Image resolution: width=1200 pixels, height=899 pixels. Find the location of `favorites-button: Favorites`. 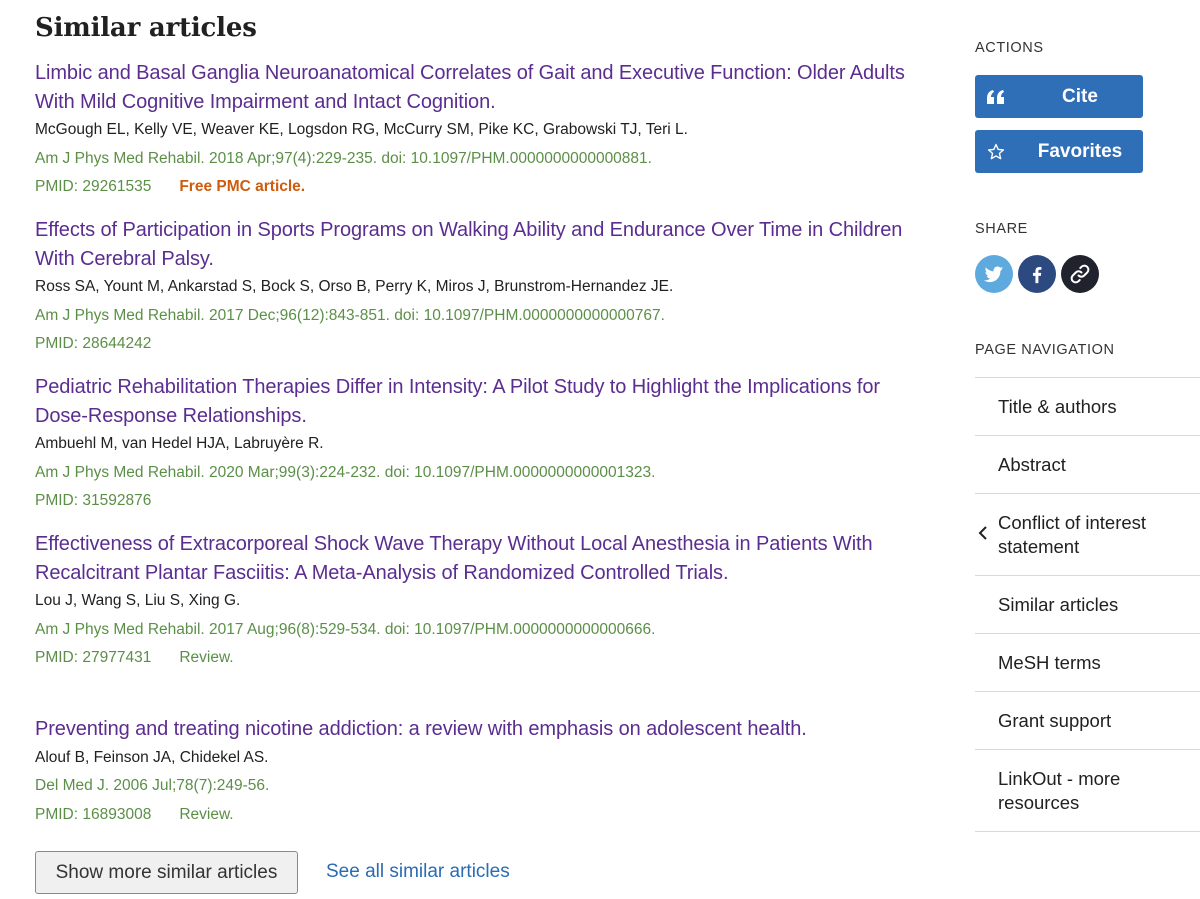

favorites-button: Favorites is located at coordinates (1059, 151).